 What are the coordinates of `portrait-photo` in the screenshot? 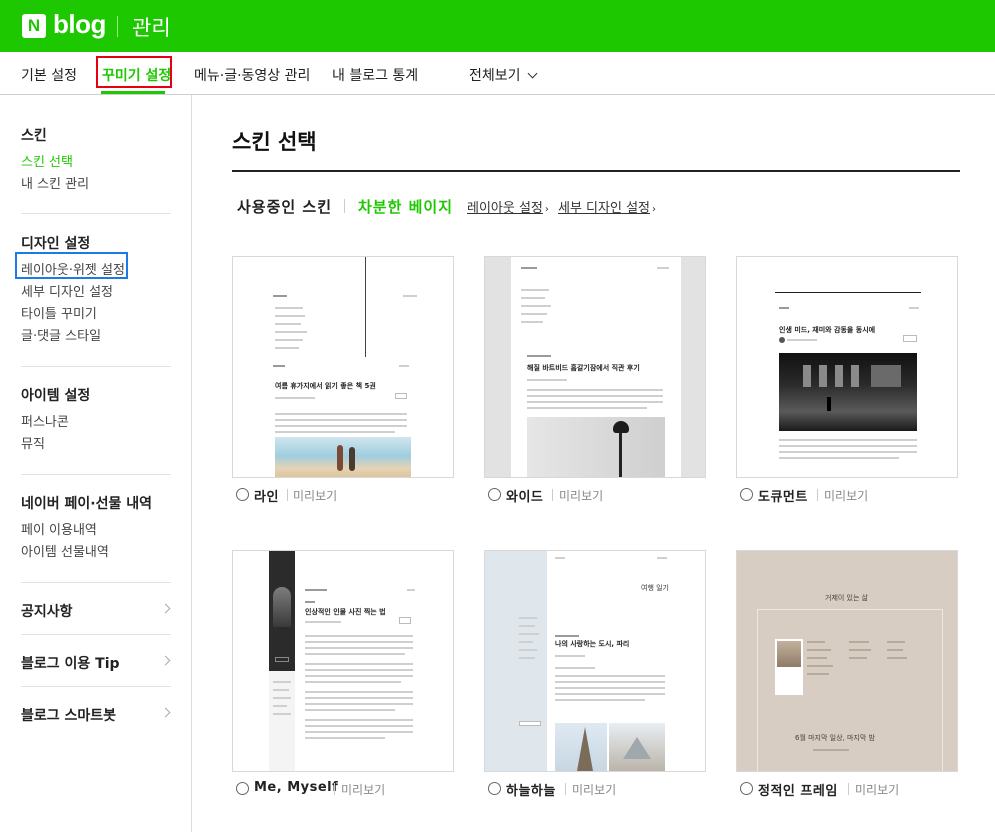 It's located at (282, 607).